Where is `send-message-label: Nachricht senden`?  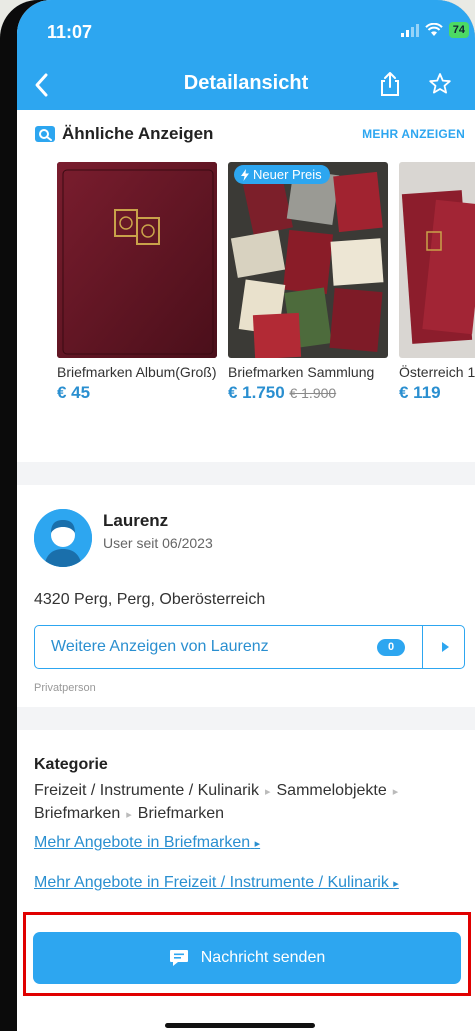 send-message-label: Nachricht senden is located at coordinates (263, 957).